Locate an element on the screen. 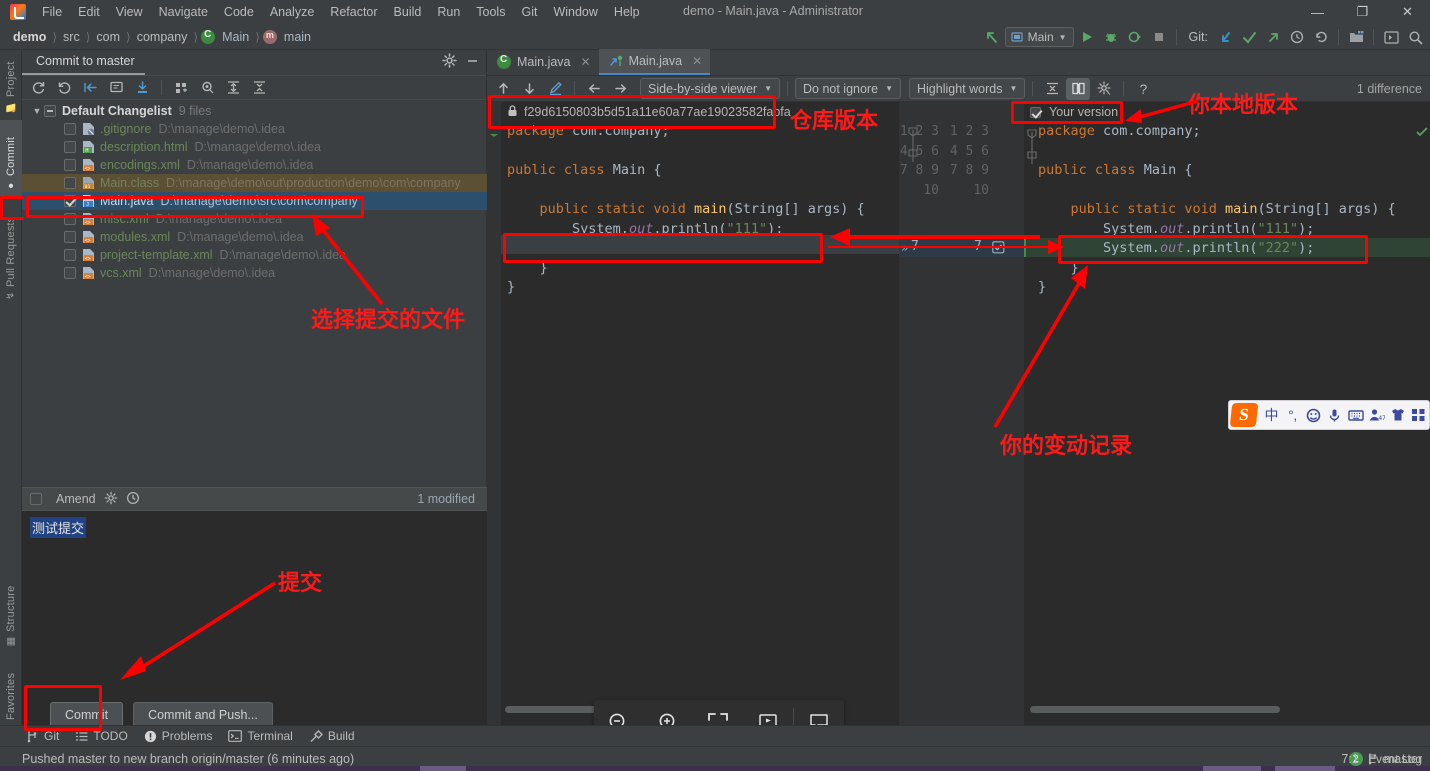 This screenshot has width=1430, height=771. bottom-tab-terminal: Terminal is located at coordinates (260, 736).